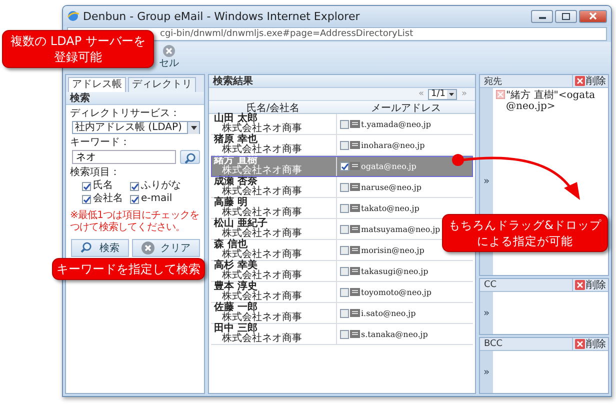 This screenshot has width=616, height=404. What do you see at coordinates (124, 157) in the screenshot?
I see `keyword-field: ネオ` at bounding box center [124, 157].